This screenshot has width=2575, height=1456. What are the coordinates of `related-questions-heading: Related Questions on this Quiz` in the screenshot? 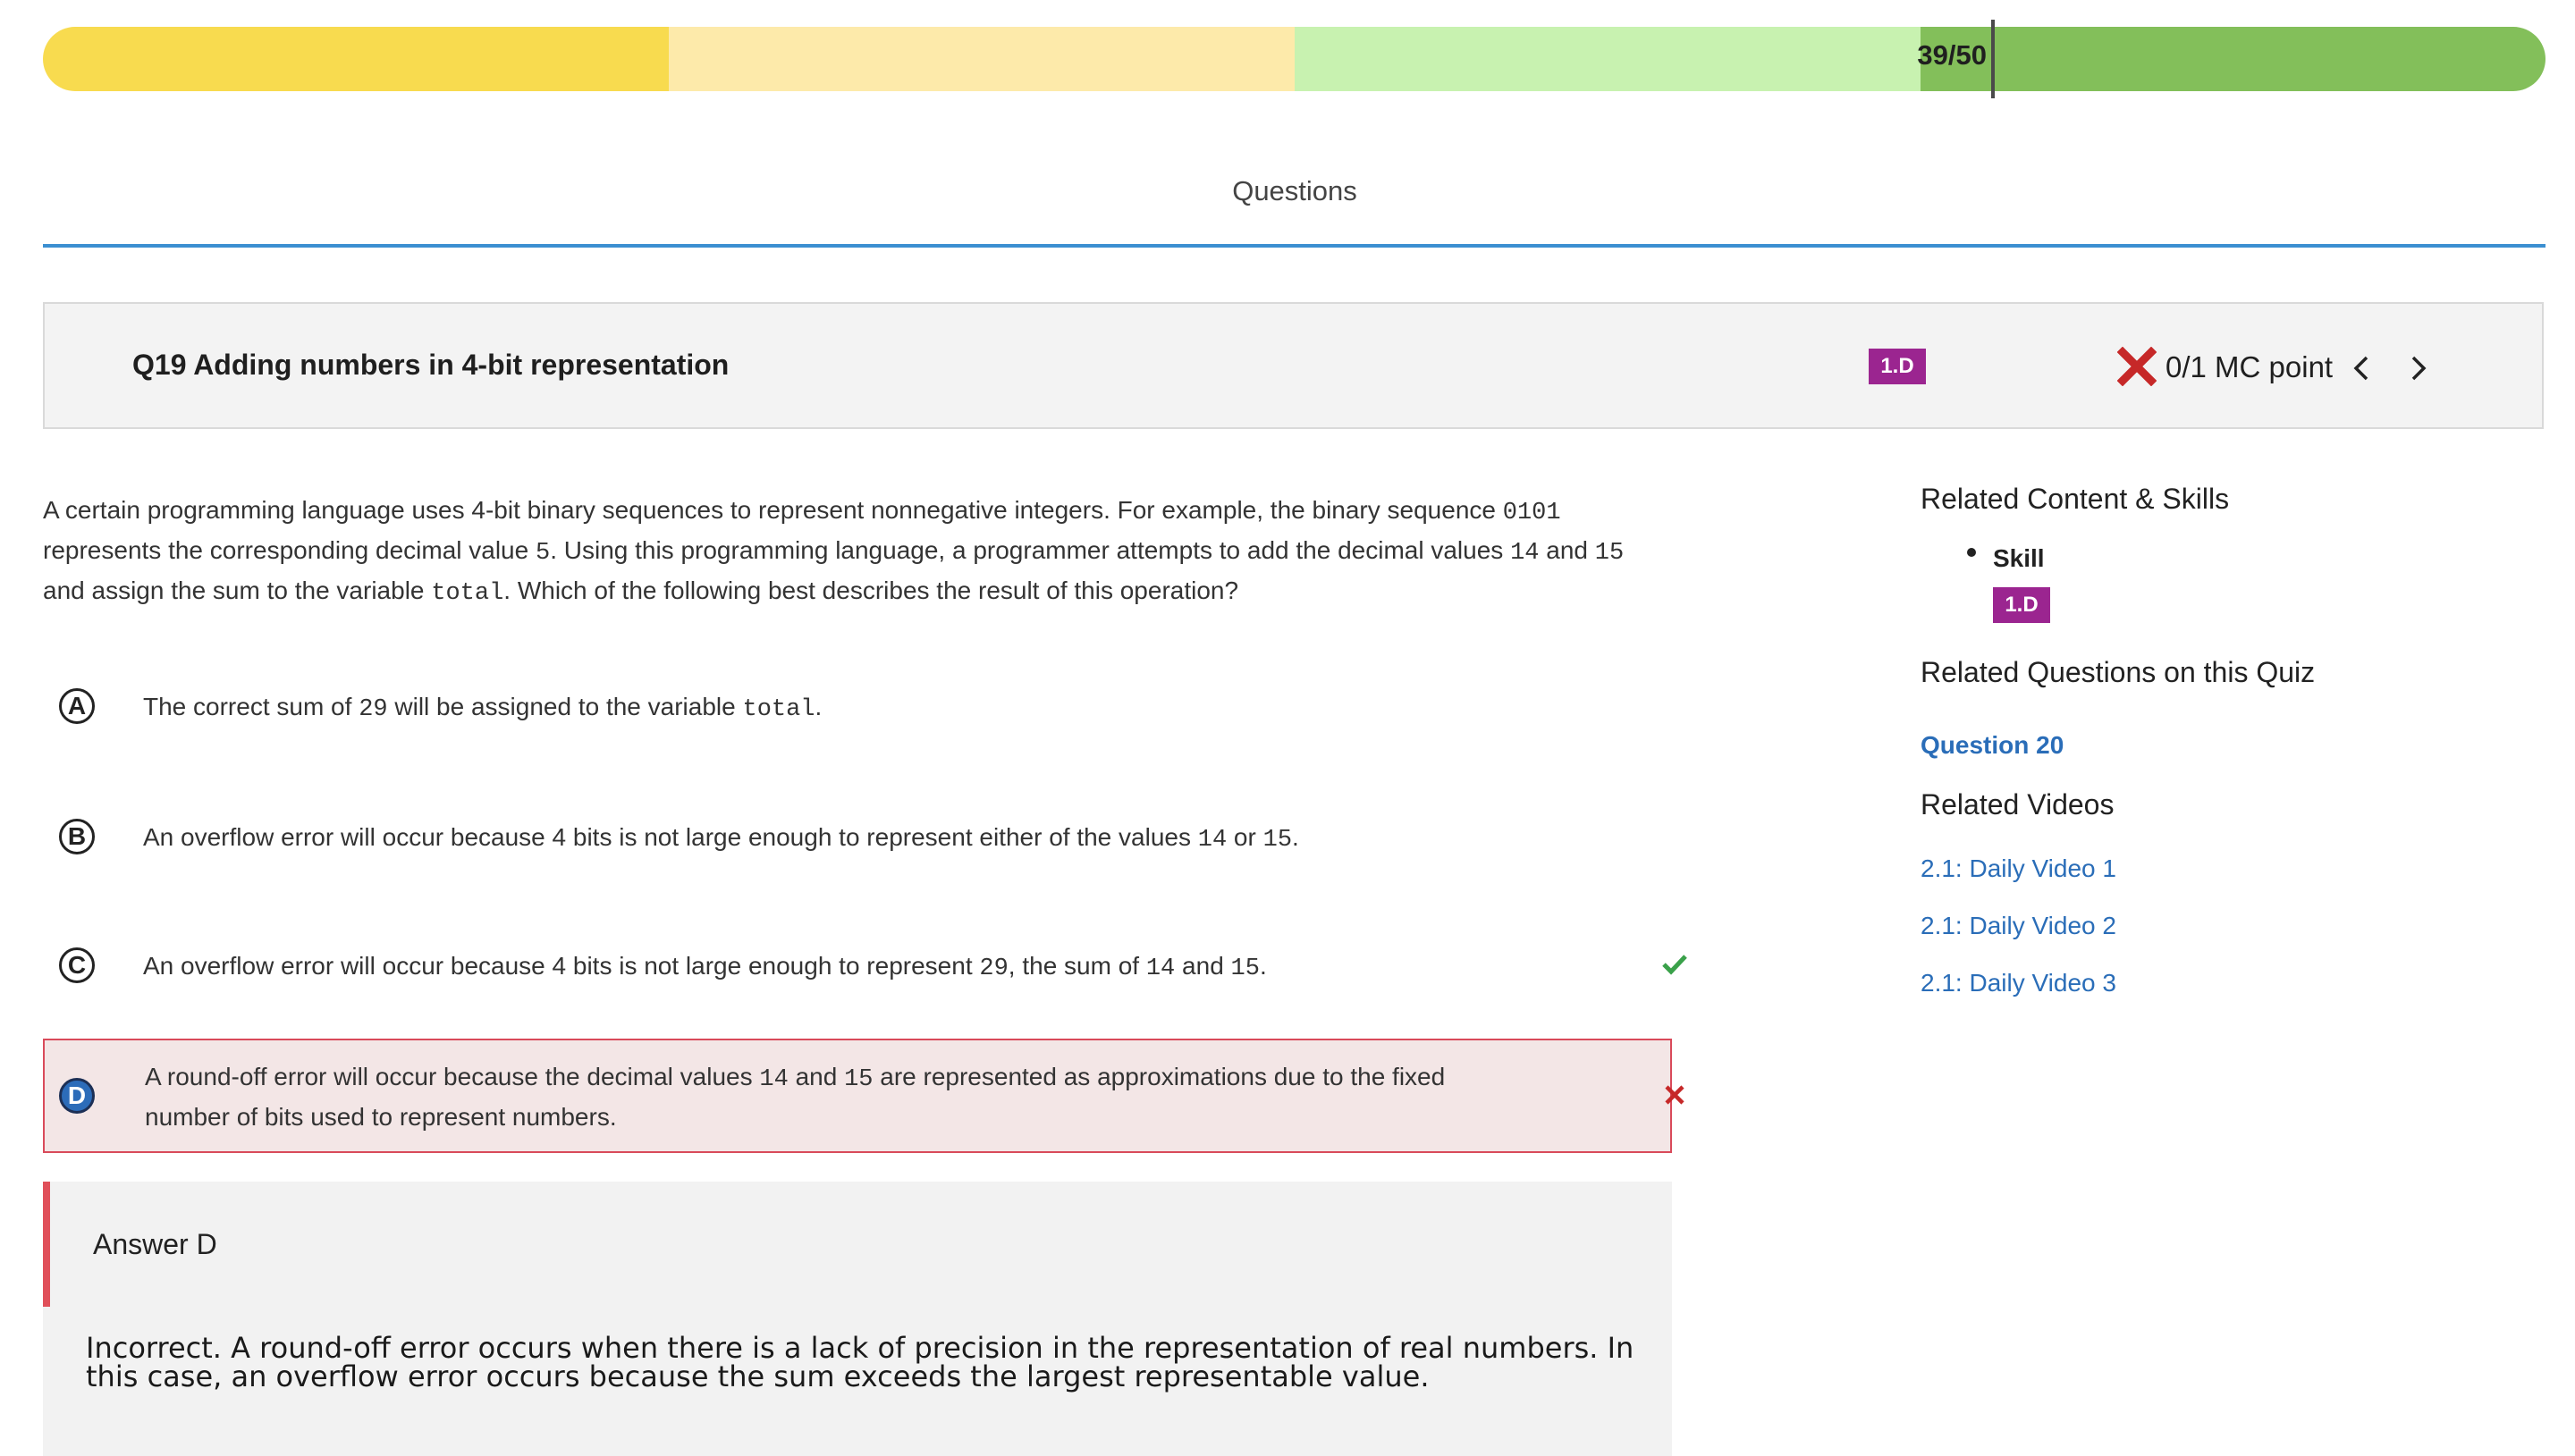 It's located at (2118, 672).